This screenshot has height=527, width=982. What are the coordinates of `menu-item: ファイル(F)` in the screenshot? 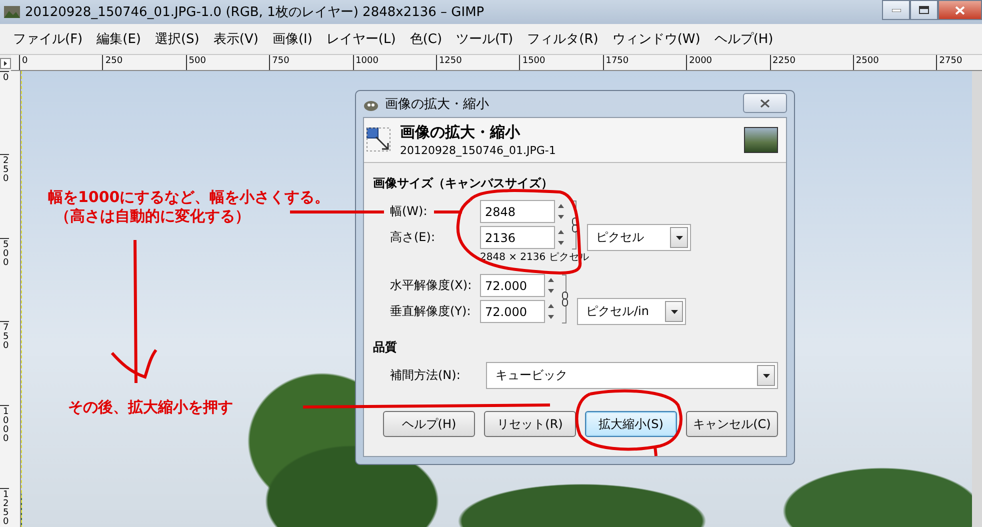 It's located at (48, 39).